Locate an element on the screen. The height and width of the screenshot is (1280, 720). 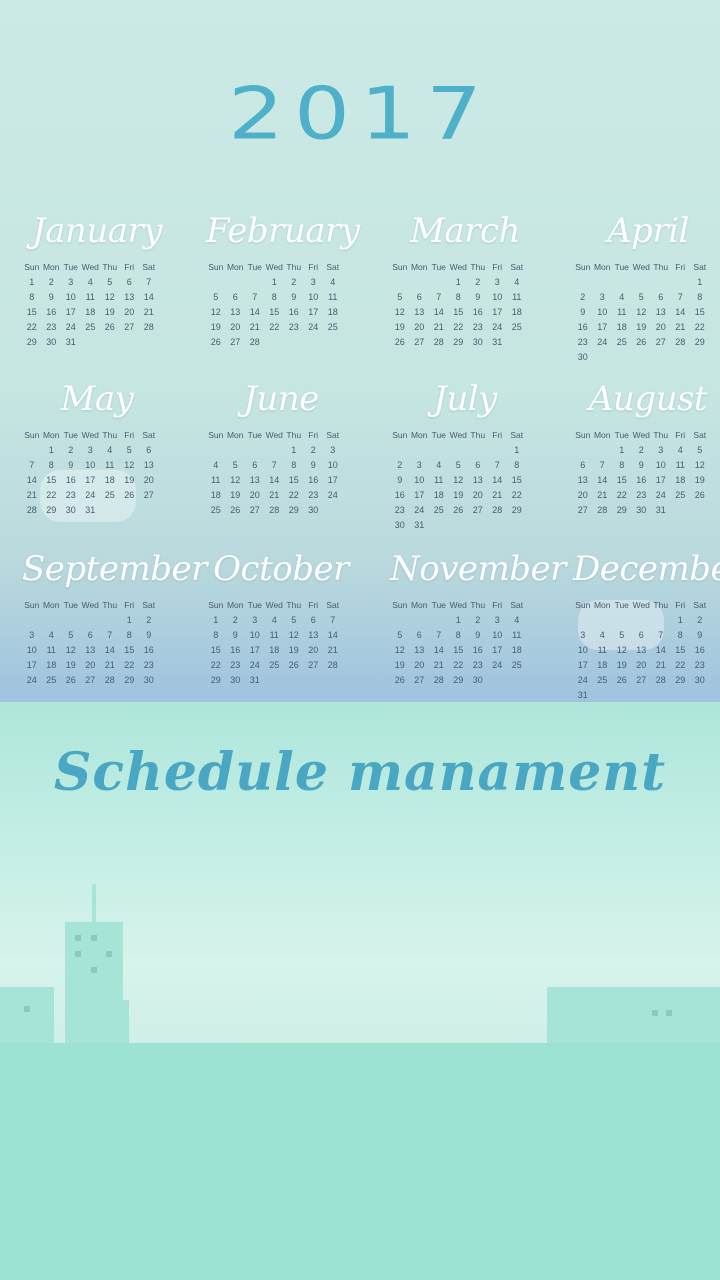
weekday-label: Mon is located at coordinates (235, 267).